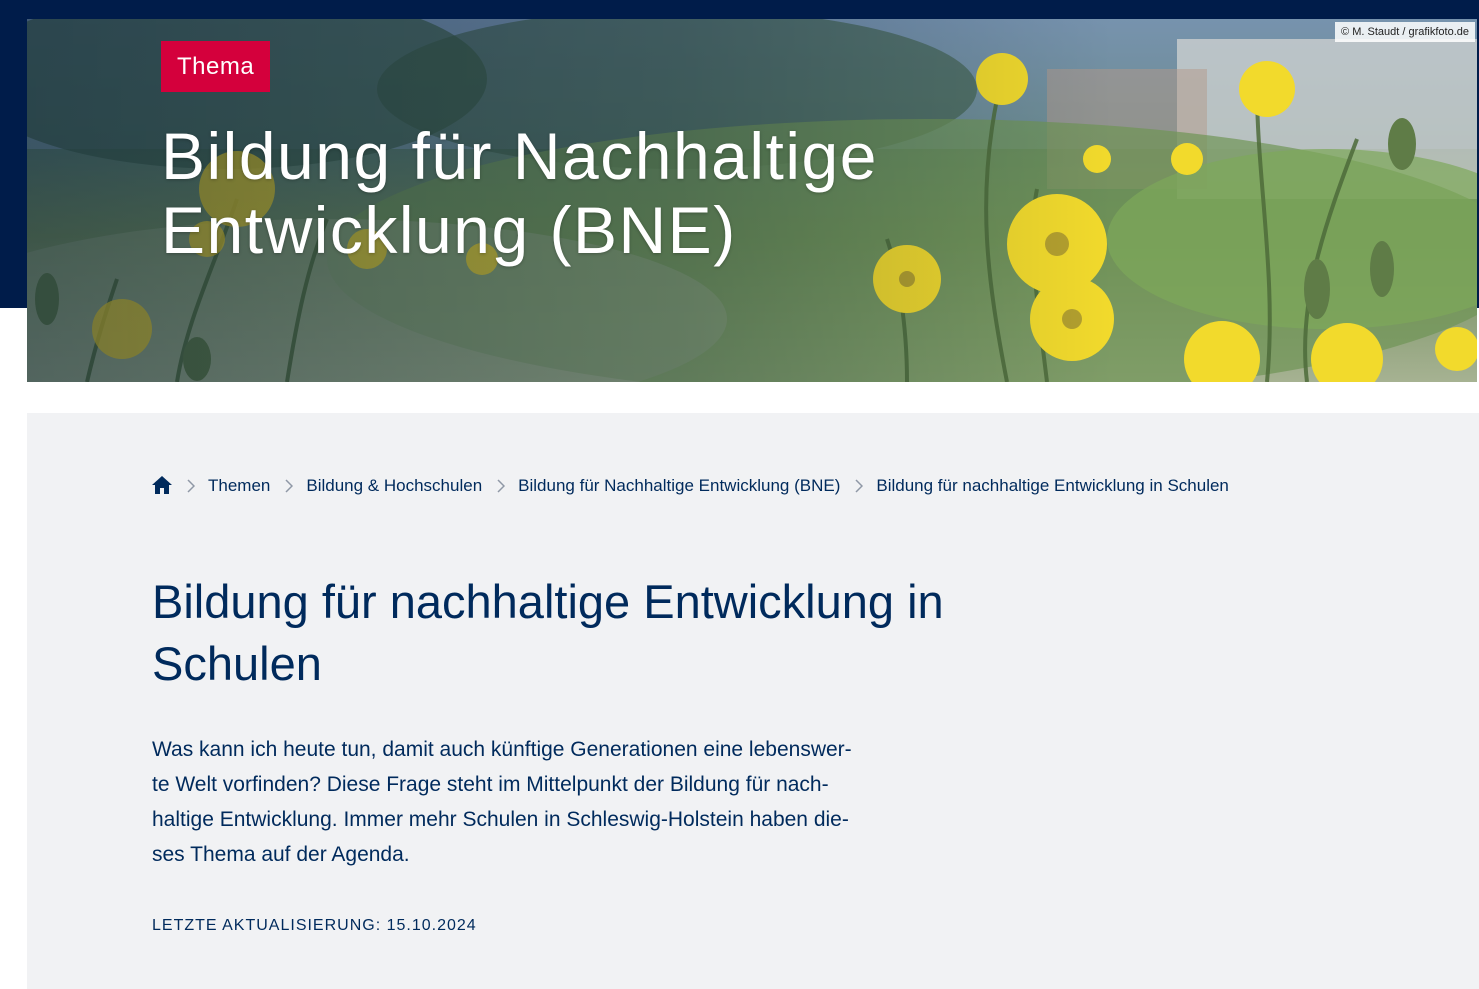 The image size is (1479, 989). What do you see at coordinates (394, 486) in the screenshot?
I see `breadcrumb-link-bildung-hochschulen: Bildung & Hochschulen` at bounding box center [394, 486].